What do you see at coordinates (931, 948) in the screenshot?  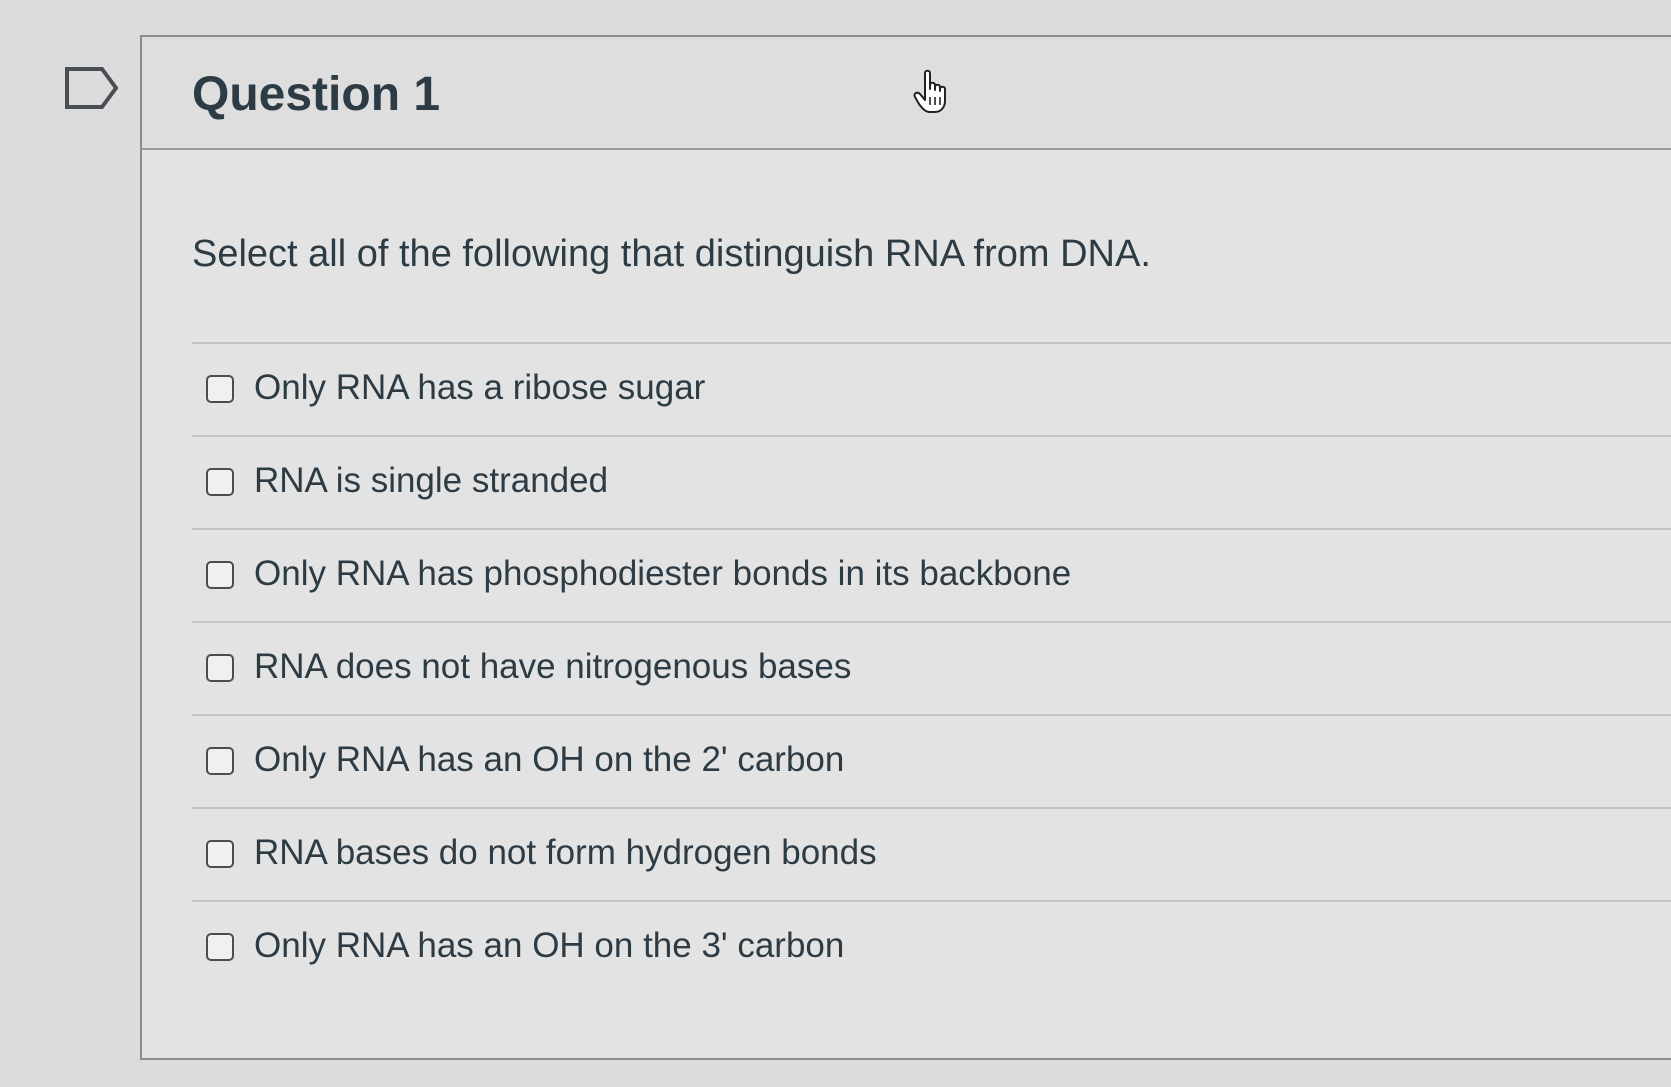 I see `answer-option: Only RNA has an OH on the 3' carbon` at bounding box center [931, 948].